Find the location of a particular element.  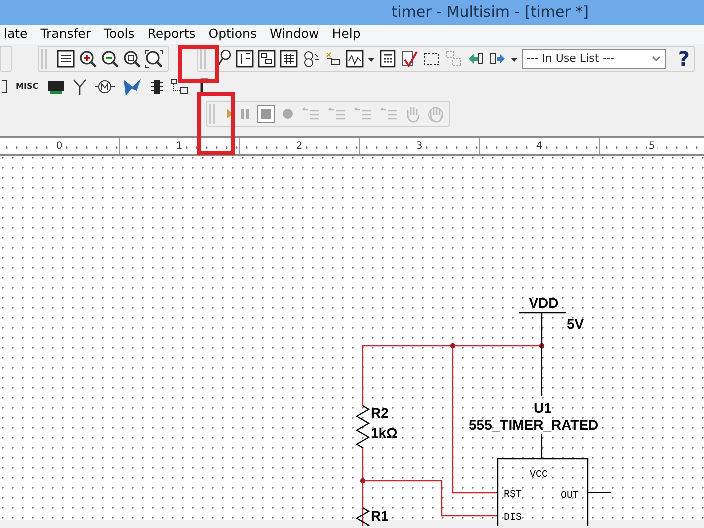

hierarchy-icon is located at coordinates (179, 87).